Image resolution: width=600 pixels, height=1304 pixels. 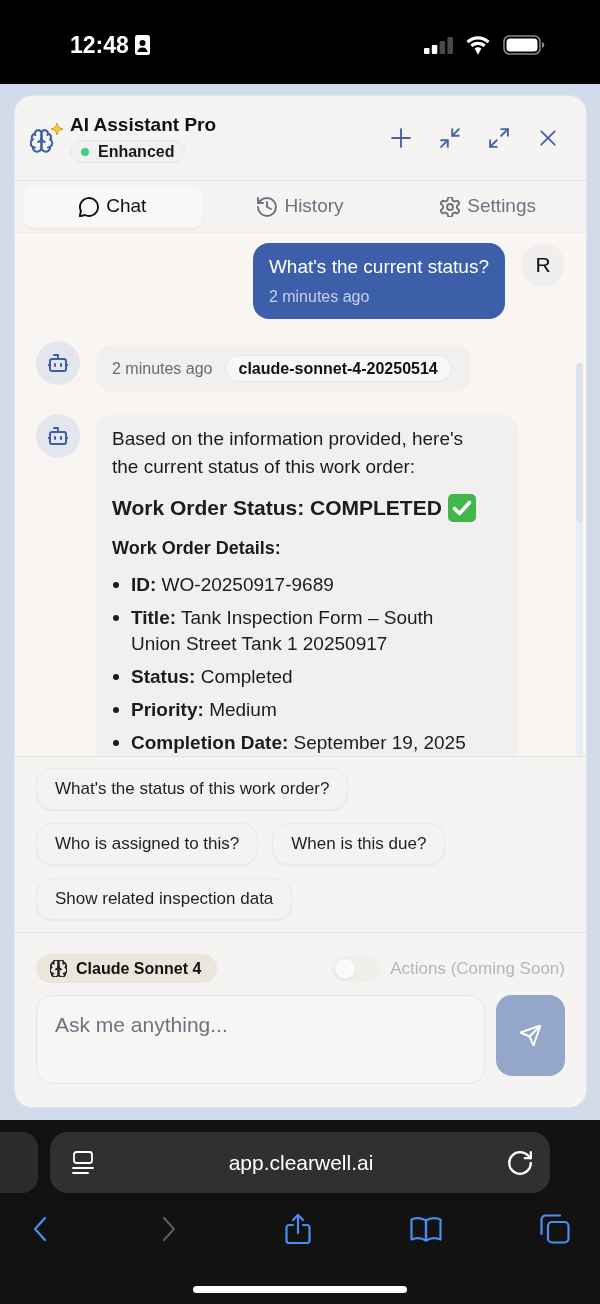 What do you see at coordinates (212, 677) in the screenshot?
I see `detail-item: Status: Completed` at bounding box center [212, 677].